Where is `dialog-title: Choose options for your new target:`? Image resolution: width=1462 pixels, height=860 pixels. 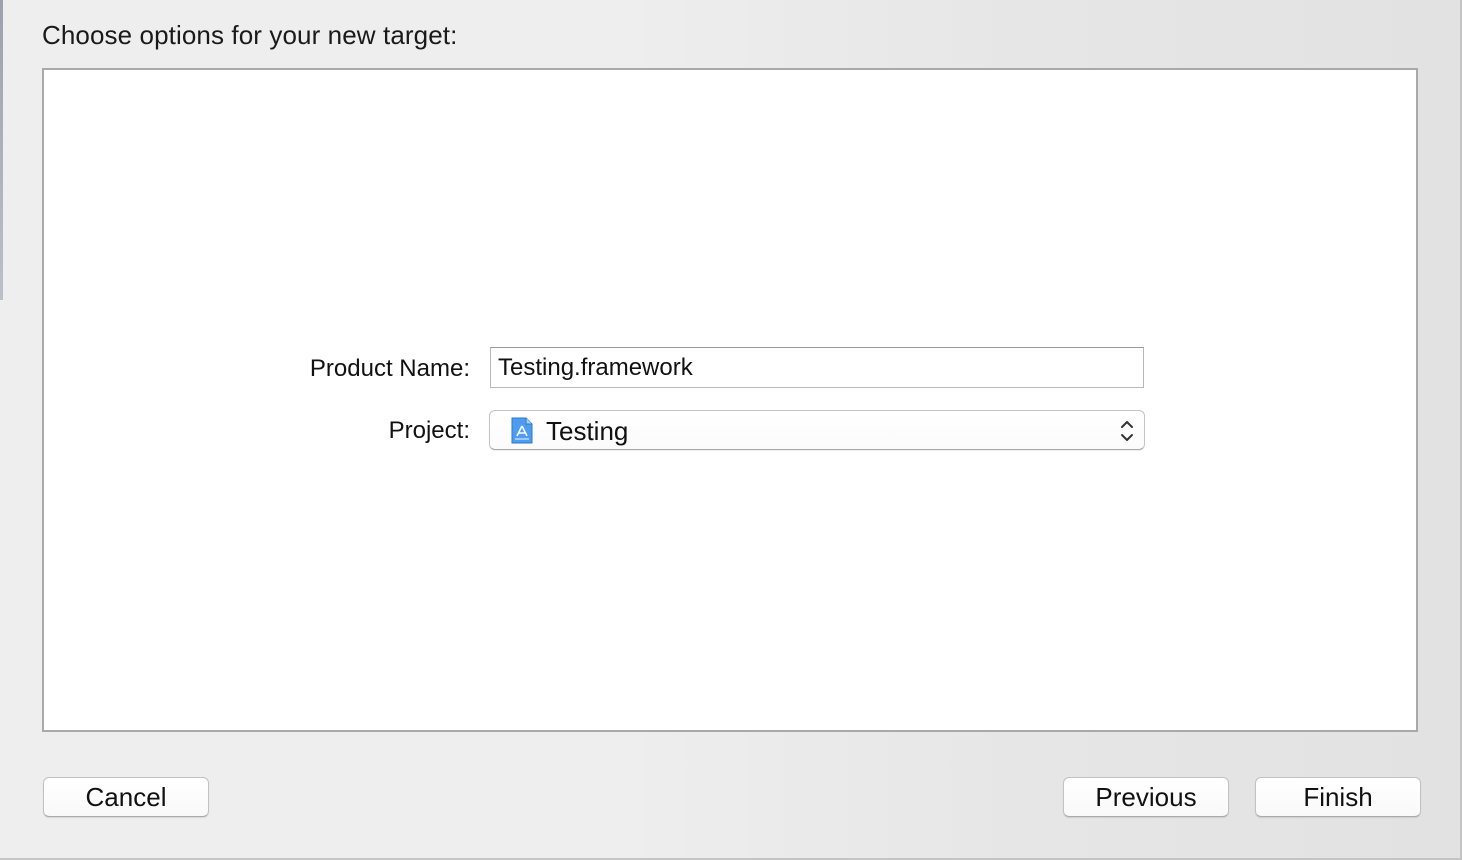 dialog-title: Choose options for your new target: is located at coordinates (250, 35).